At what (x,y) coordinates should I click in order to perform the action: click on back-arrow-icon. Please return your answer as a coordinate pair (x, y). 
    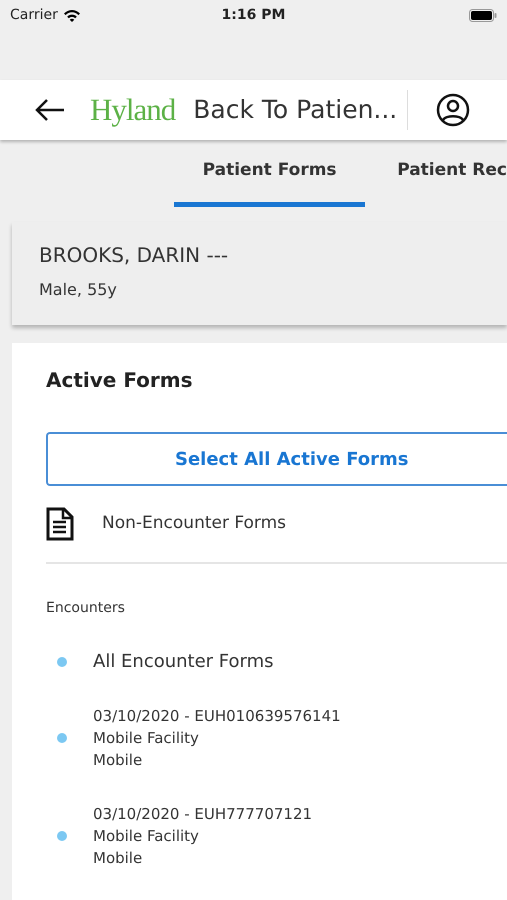
    Looking at the image, I should click on (50, 110).